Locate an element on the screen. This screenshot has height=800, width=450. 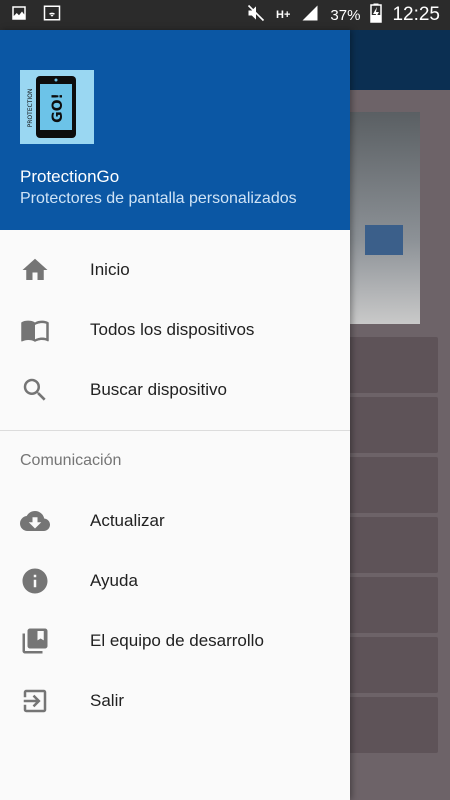
menu-item-inicio: Inicio is located at coordinates (175, 270).